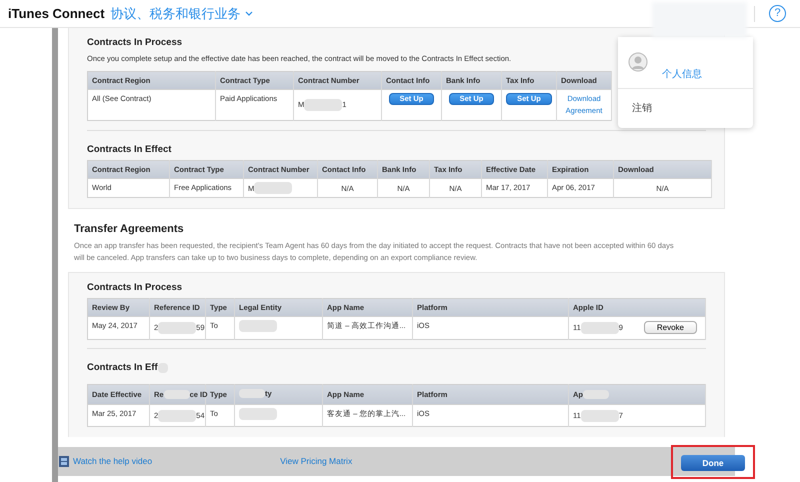 The image size is (800, 482). What do you see at coordinates (56, 13) in the screenshot?
I see `brand-title: iTunes Connect` at bounding box center [56, 13].